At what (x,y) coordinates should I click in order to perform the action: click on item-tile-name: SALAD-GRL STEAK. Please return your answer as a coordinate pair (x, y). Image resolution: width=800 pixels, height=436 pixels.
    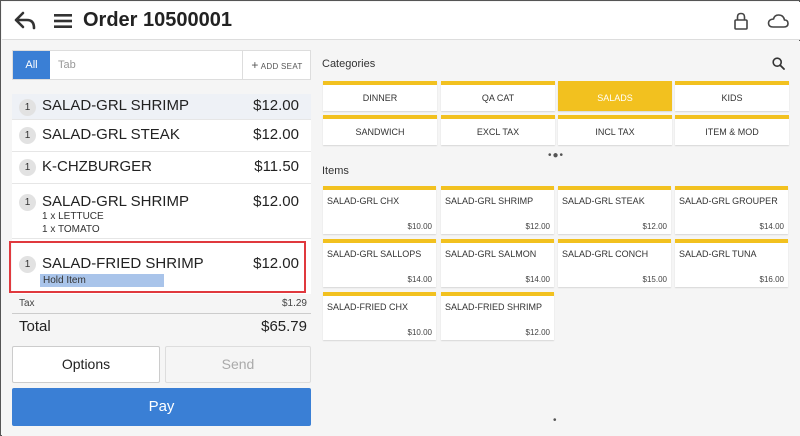
    Looking at the image, I should click on (603, 201).